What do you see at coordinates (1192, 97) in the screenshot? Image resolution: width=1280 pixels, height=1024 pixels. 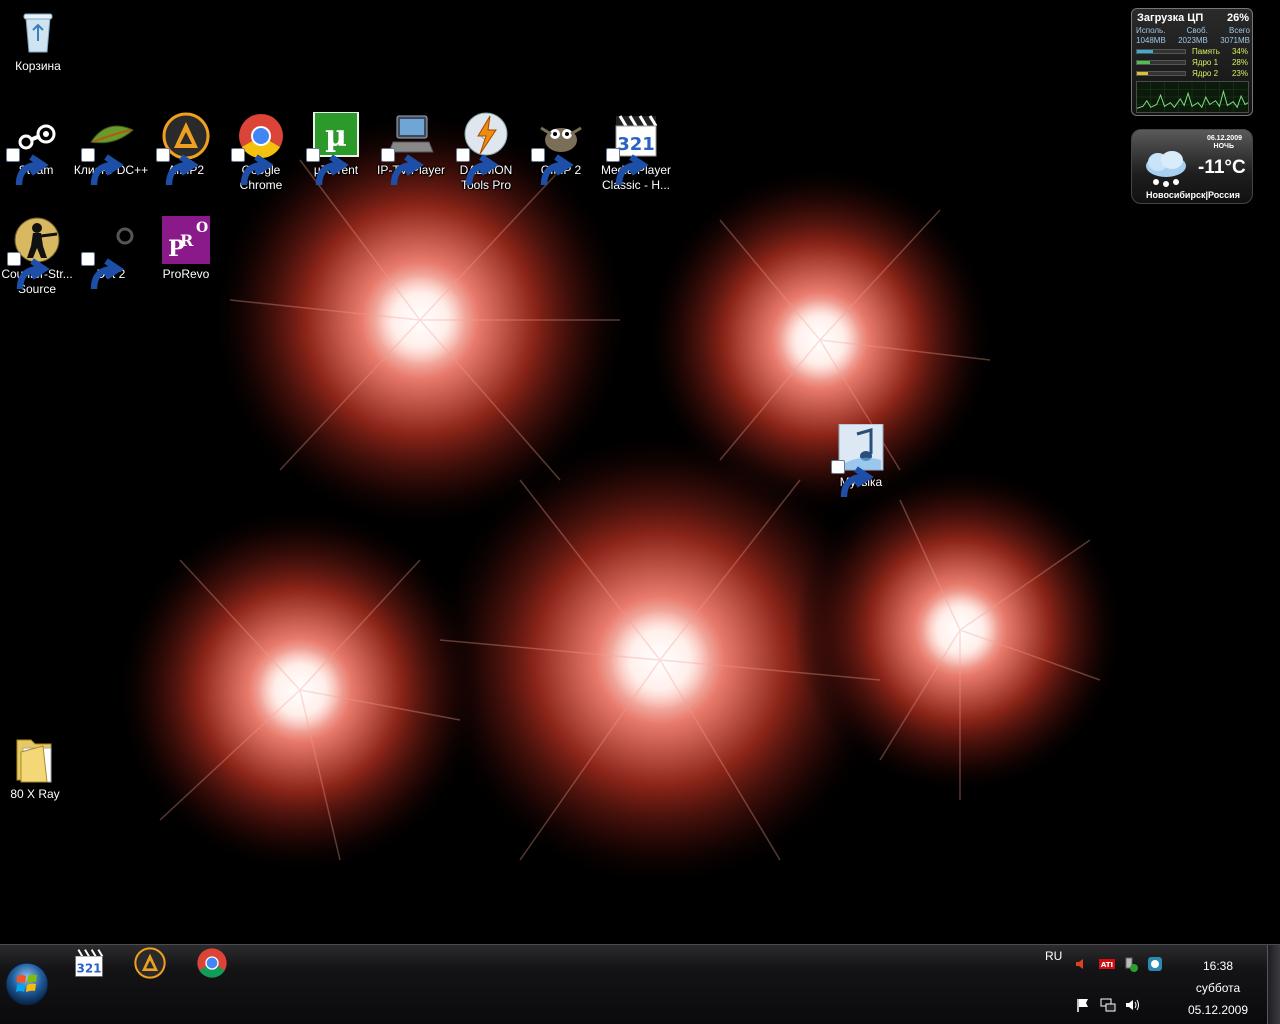 I see `cpu-history-graph` at bounding box center [1192, 97].